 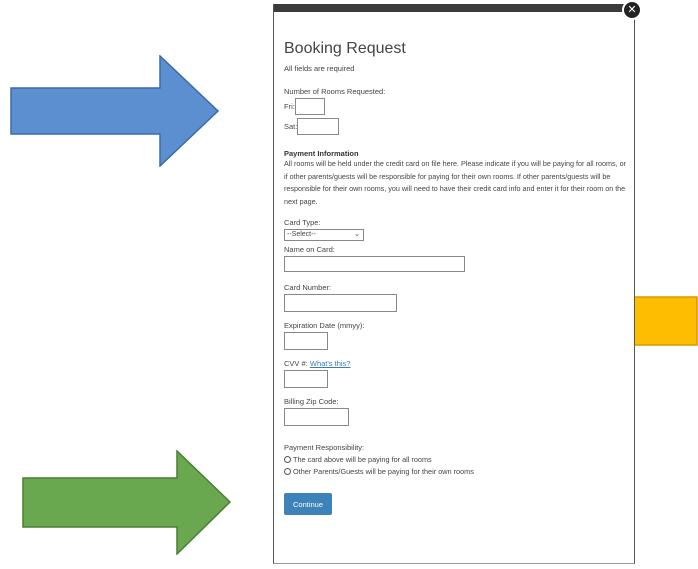 I want to click on fri-rooms-input, so click(x=309, y=106).